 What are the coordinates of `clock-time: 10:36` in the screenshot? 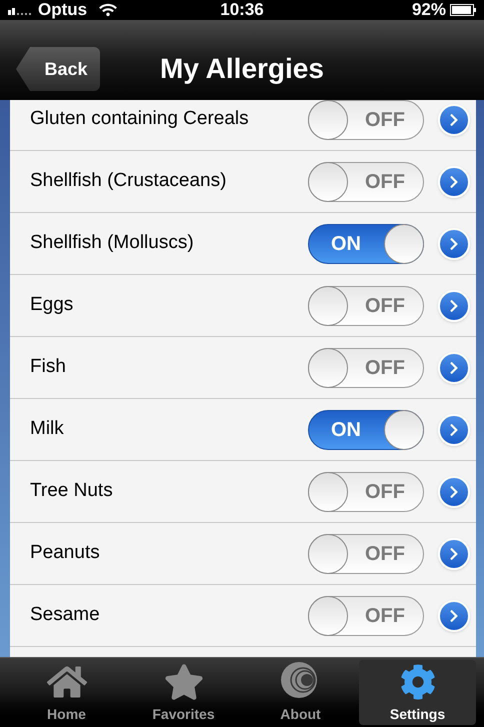 It's located at (242, 11).